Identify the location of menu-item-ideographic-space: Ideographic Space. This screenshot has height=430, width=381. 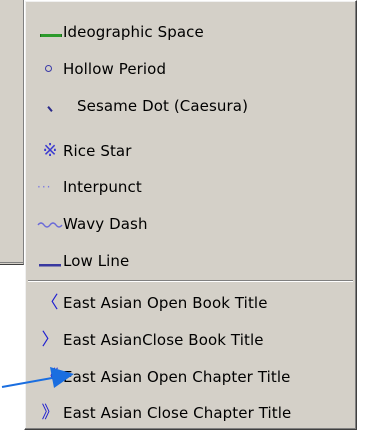
(190, 32).